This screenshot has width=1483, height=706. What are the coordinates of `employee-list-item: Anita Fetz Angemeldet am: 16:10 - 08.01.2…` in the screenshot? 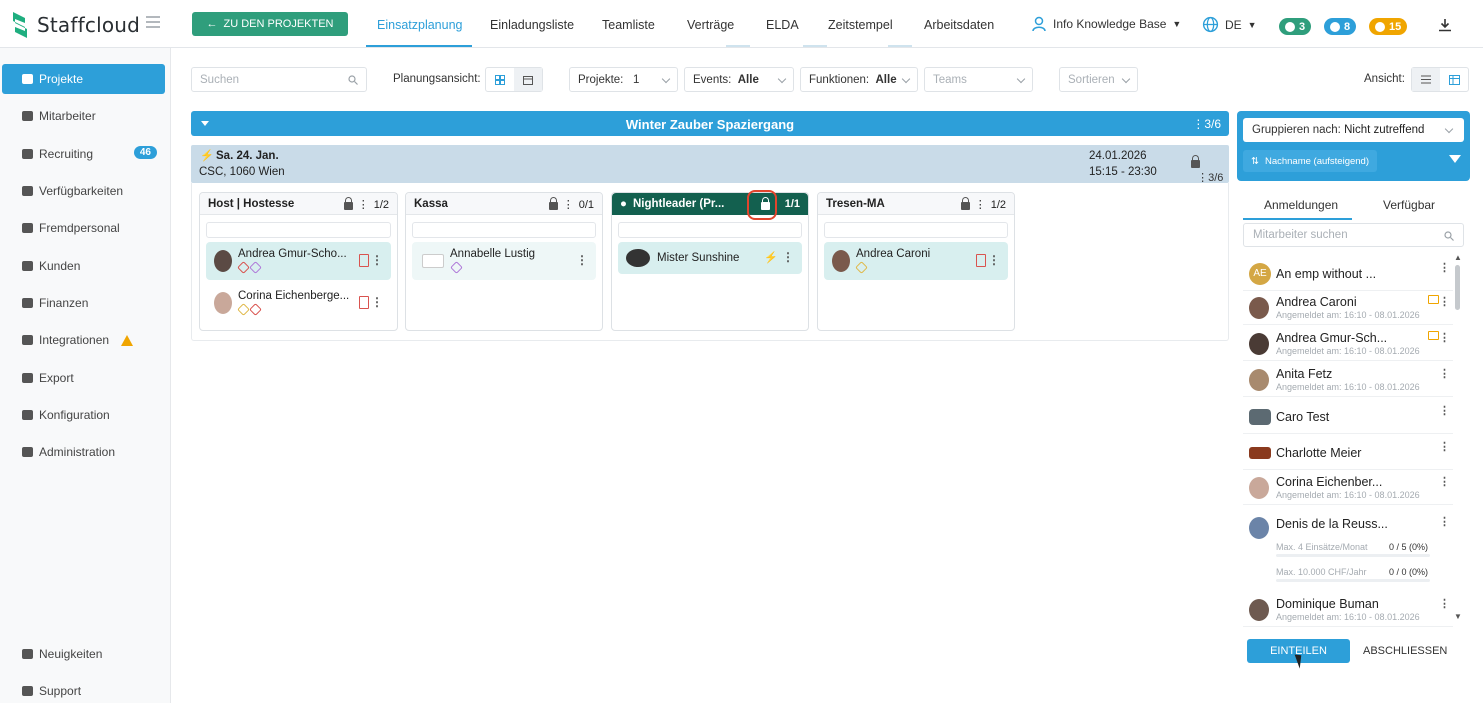 It's located at (1348, 380).